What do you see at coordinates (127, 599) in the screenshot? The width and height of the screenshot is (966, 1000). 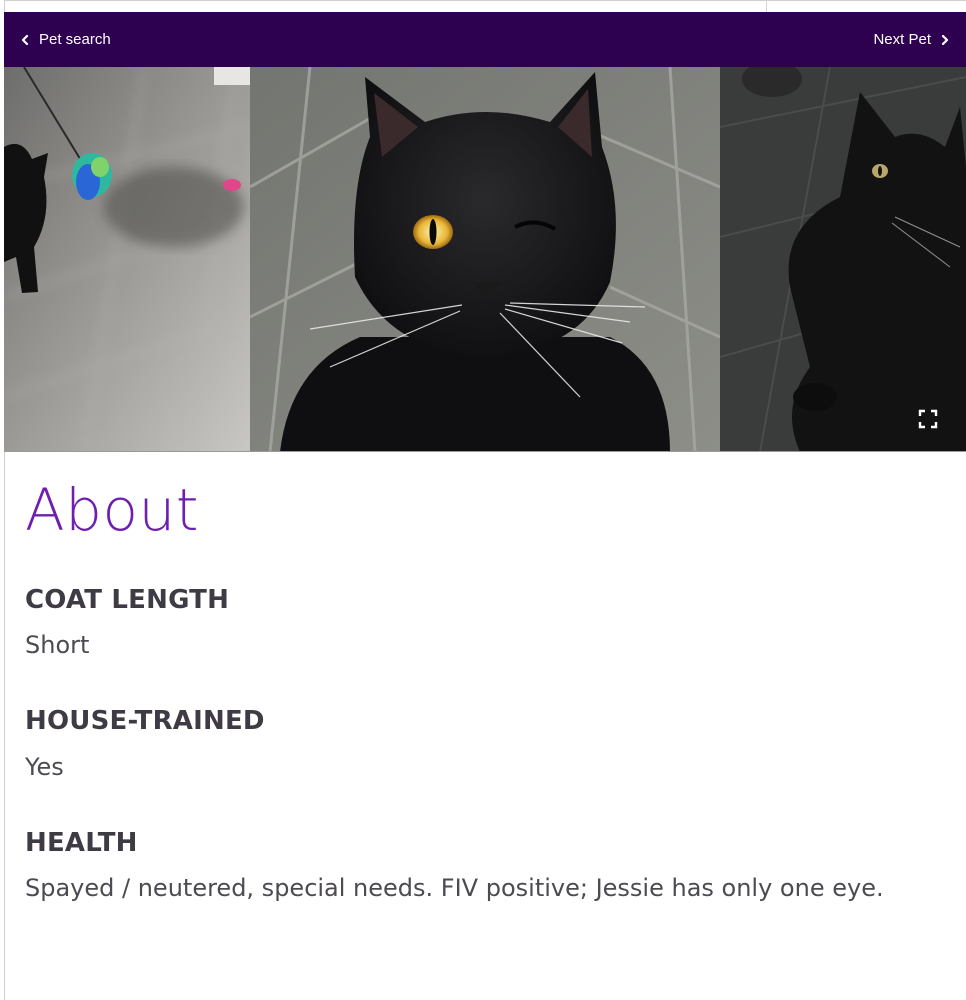 I see `fact-label: COAT LENGTH` at bounding box center [127, 599].